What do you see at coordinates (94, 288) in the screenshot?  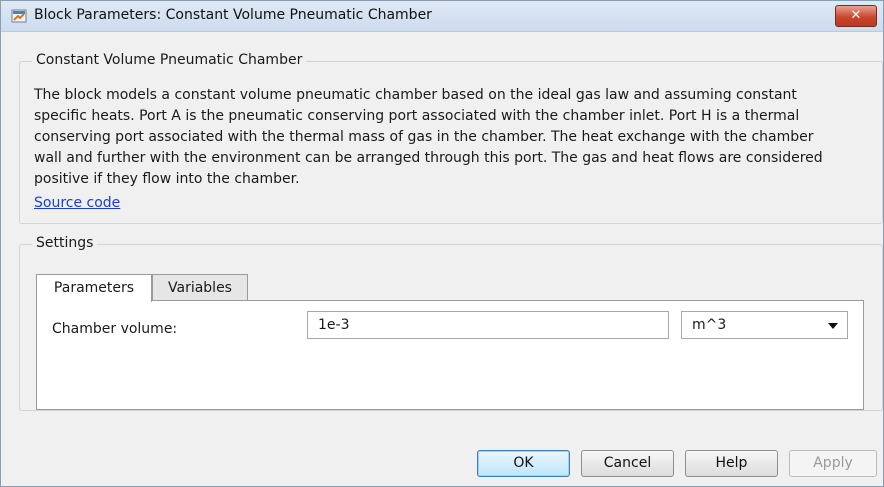 I see `tab-parameters: Parameters` at bounding box center [94, 288].